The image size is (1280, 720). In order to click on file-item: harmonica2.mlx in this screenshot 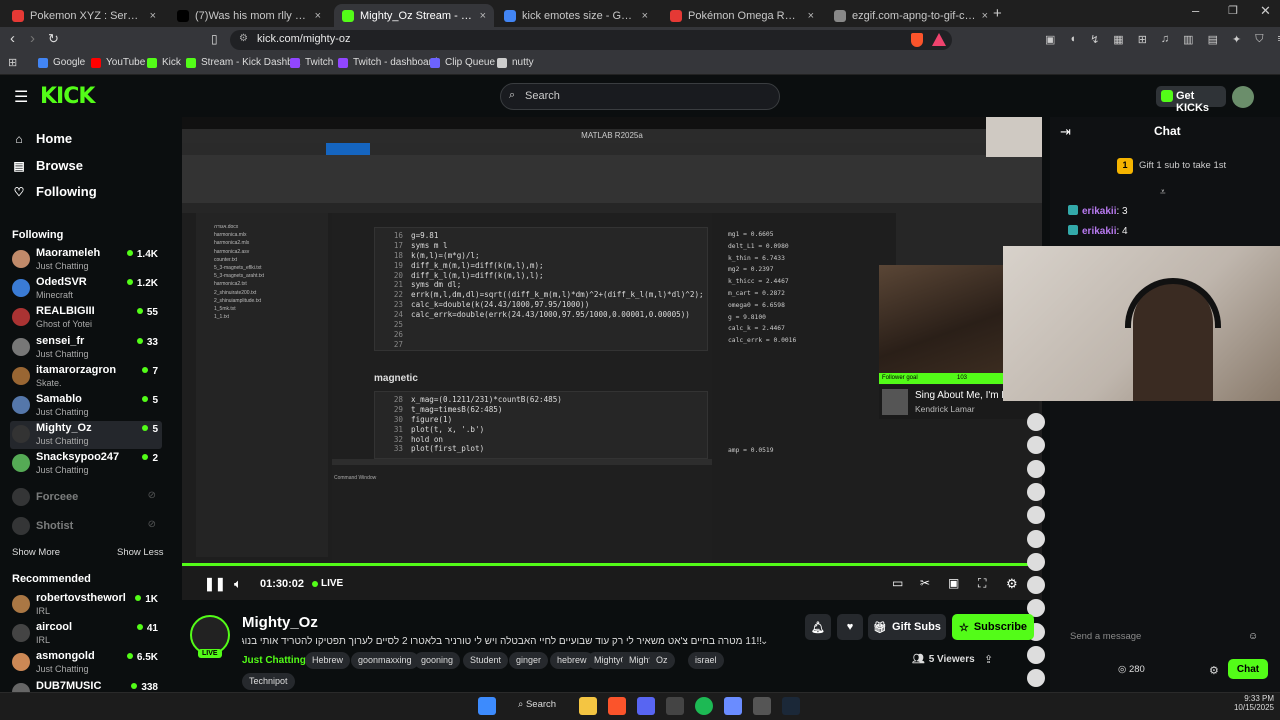, I will do `click(271, 243)`.